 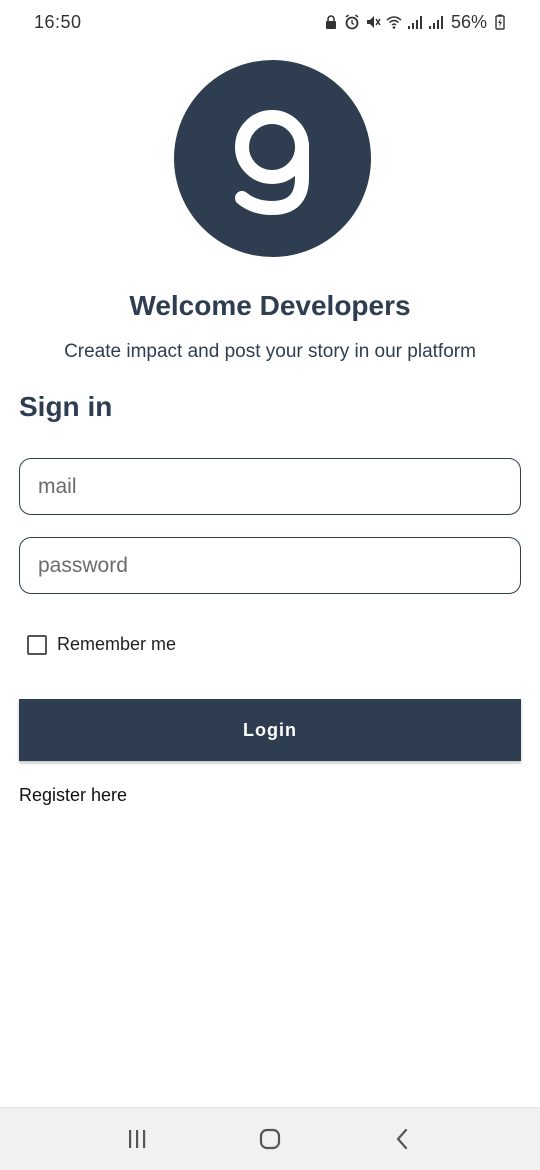 What do you see at coordinates (500, 22) in the screenshot?
I see `battery-charging-icon` at bounding box center [500, 22].